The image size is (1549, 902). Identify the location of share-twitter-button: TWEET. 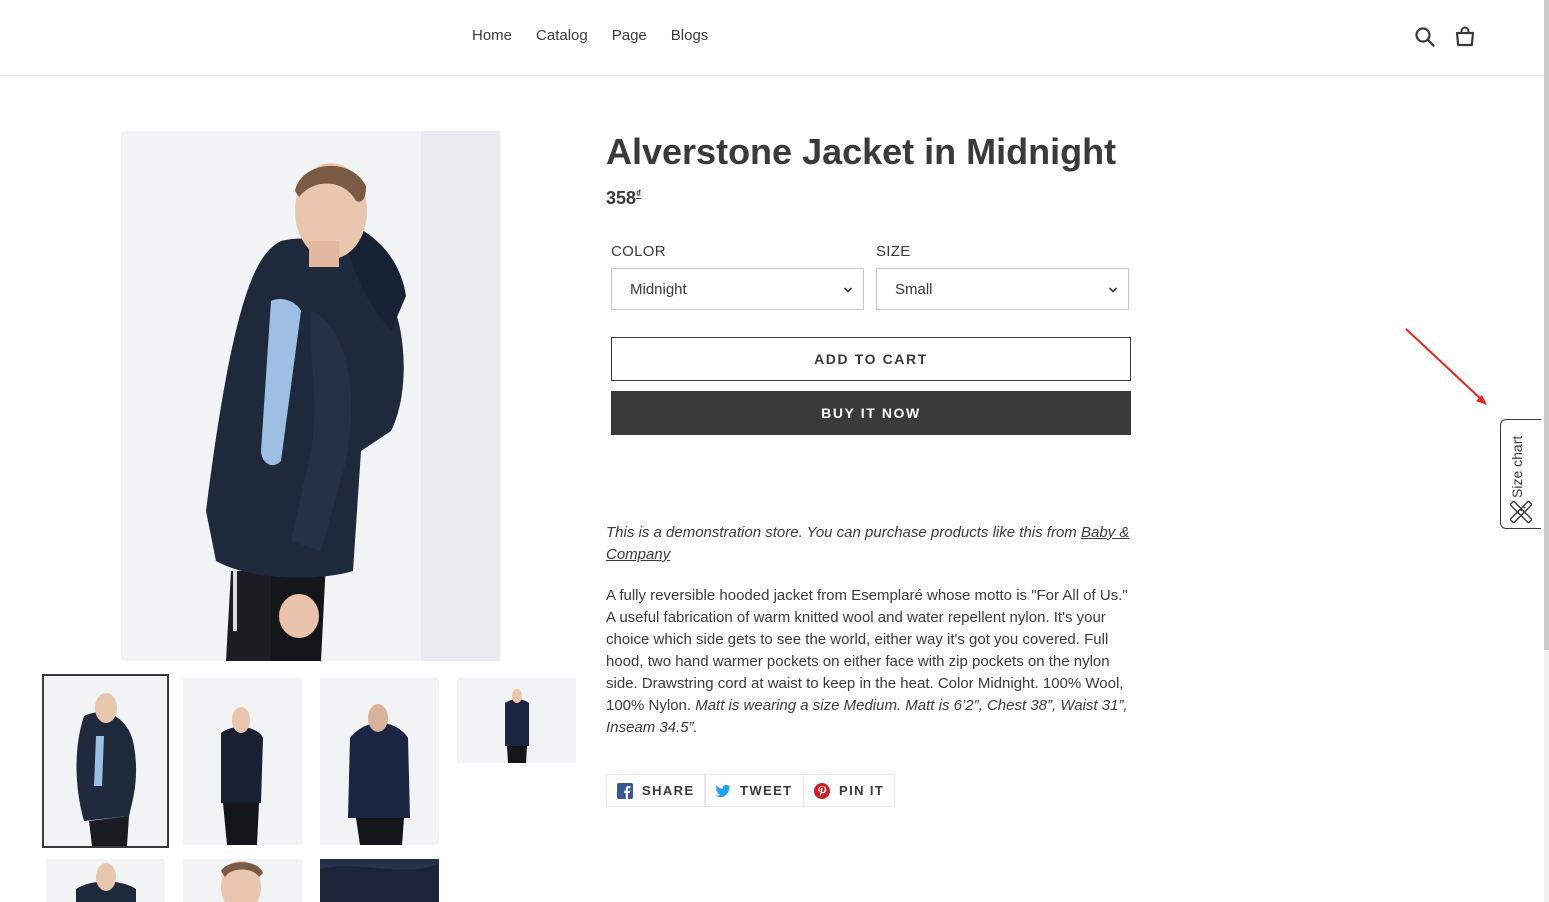
(754, 790).